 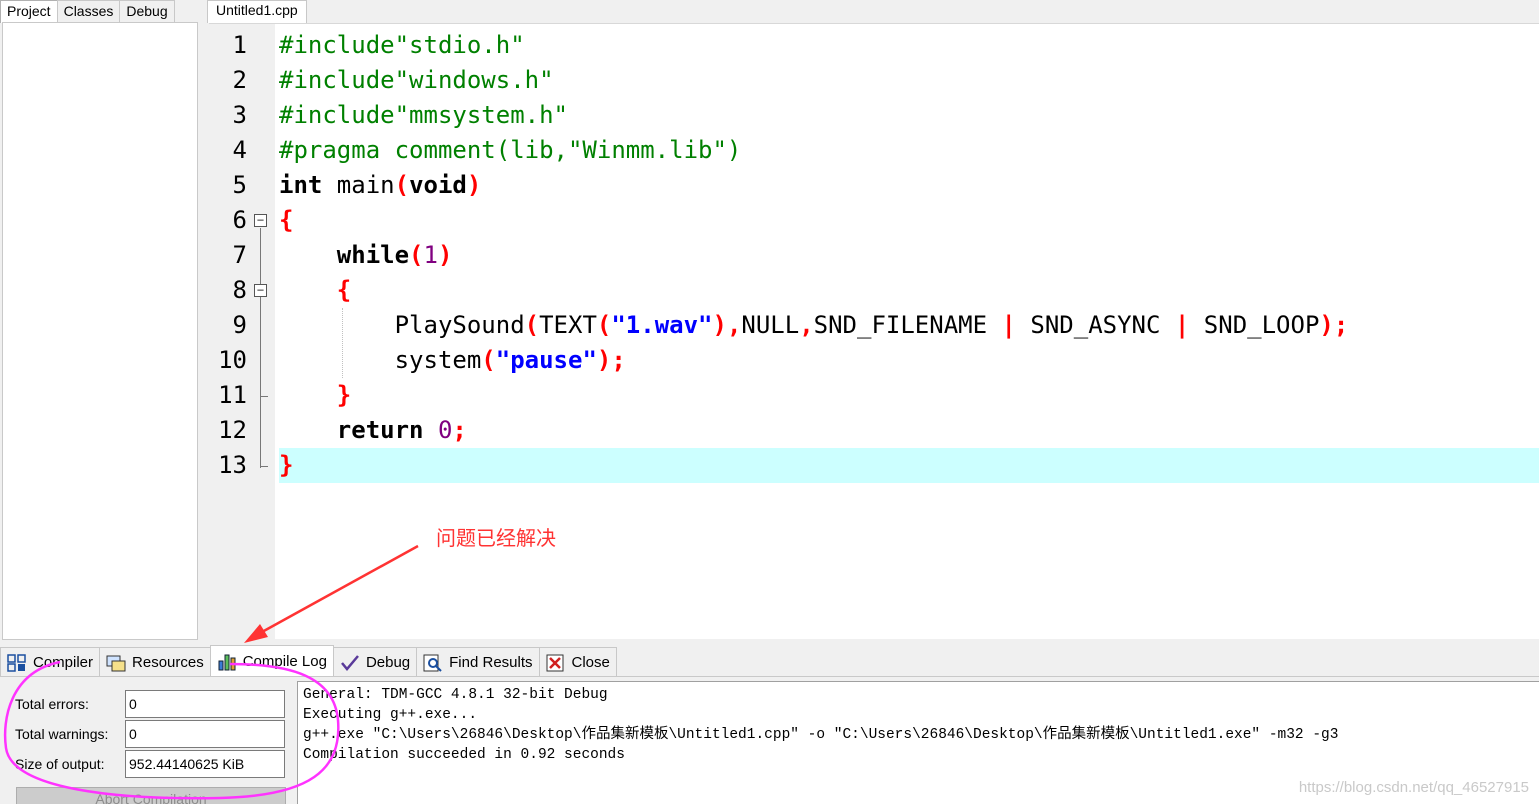 I want to click on code-token: return, so click(x=387, y=430).